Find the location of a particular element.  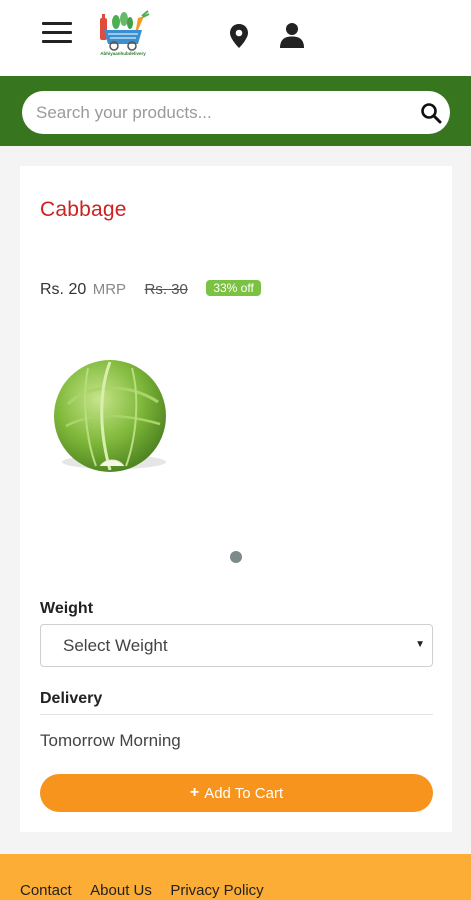

footer-links: Contact About Us Privacy Policy is located at coordinates (149, 891).